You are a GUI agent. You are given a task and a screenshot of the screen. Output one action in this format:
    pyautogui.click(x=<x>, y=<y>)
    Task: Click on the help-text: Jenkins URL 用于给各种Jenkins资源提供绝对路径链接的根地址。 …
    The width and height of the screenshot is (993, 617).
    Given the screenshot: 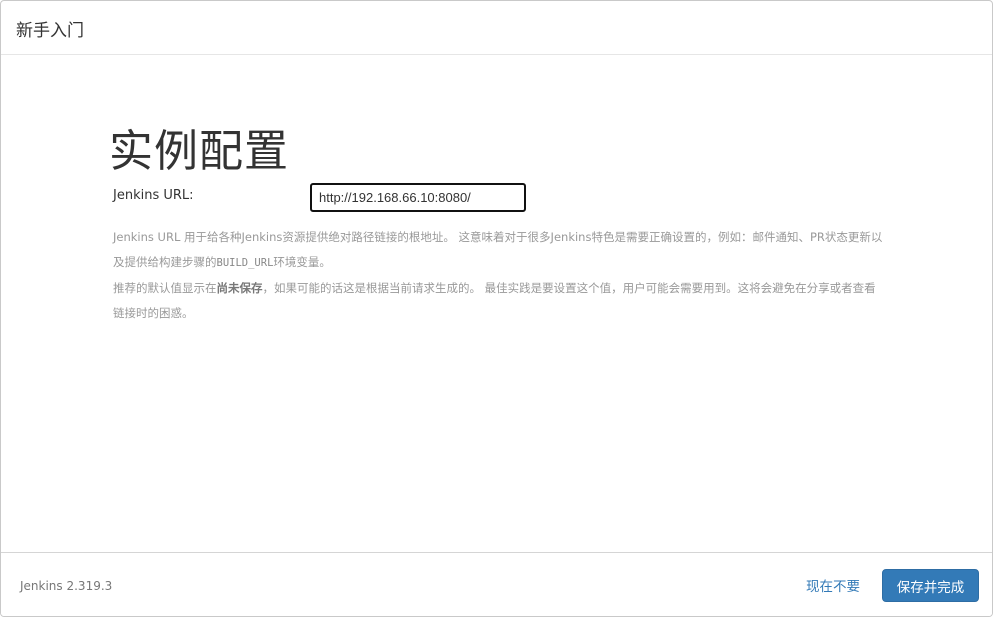 What is the action you would take?
    pyautogui.click(x=498, y=275)
    